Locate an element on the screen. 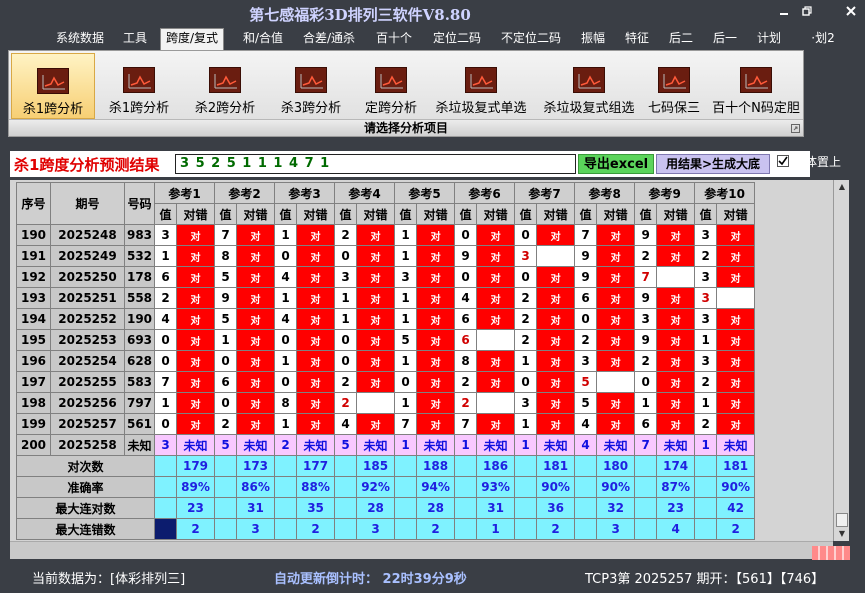  menu-item-4: 合差/通杀 is located at coordinates (329, 39).